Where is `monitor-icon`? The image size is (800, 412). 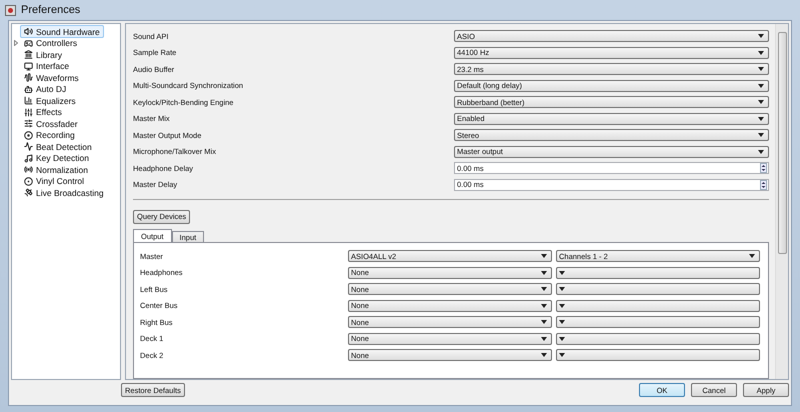 monitor-icon is located at coordinates (28, 66).